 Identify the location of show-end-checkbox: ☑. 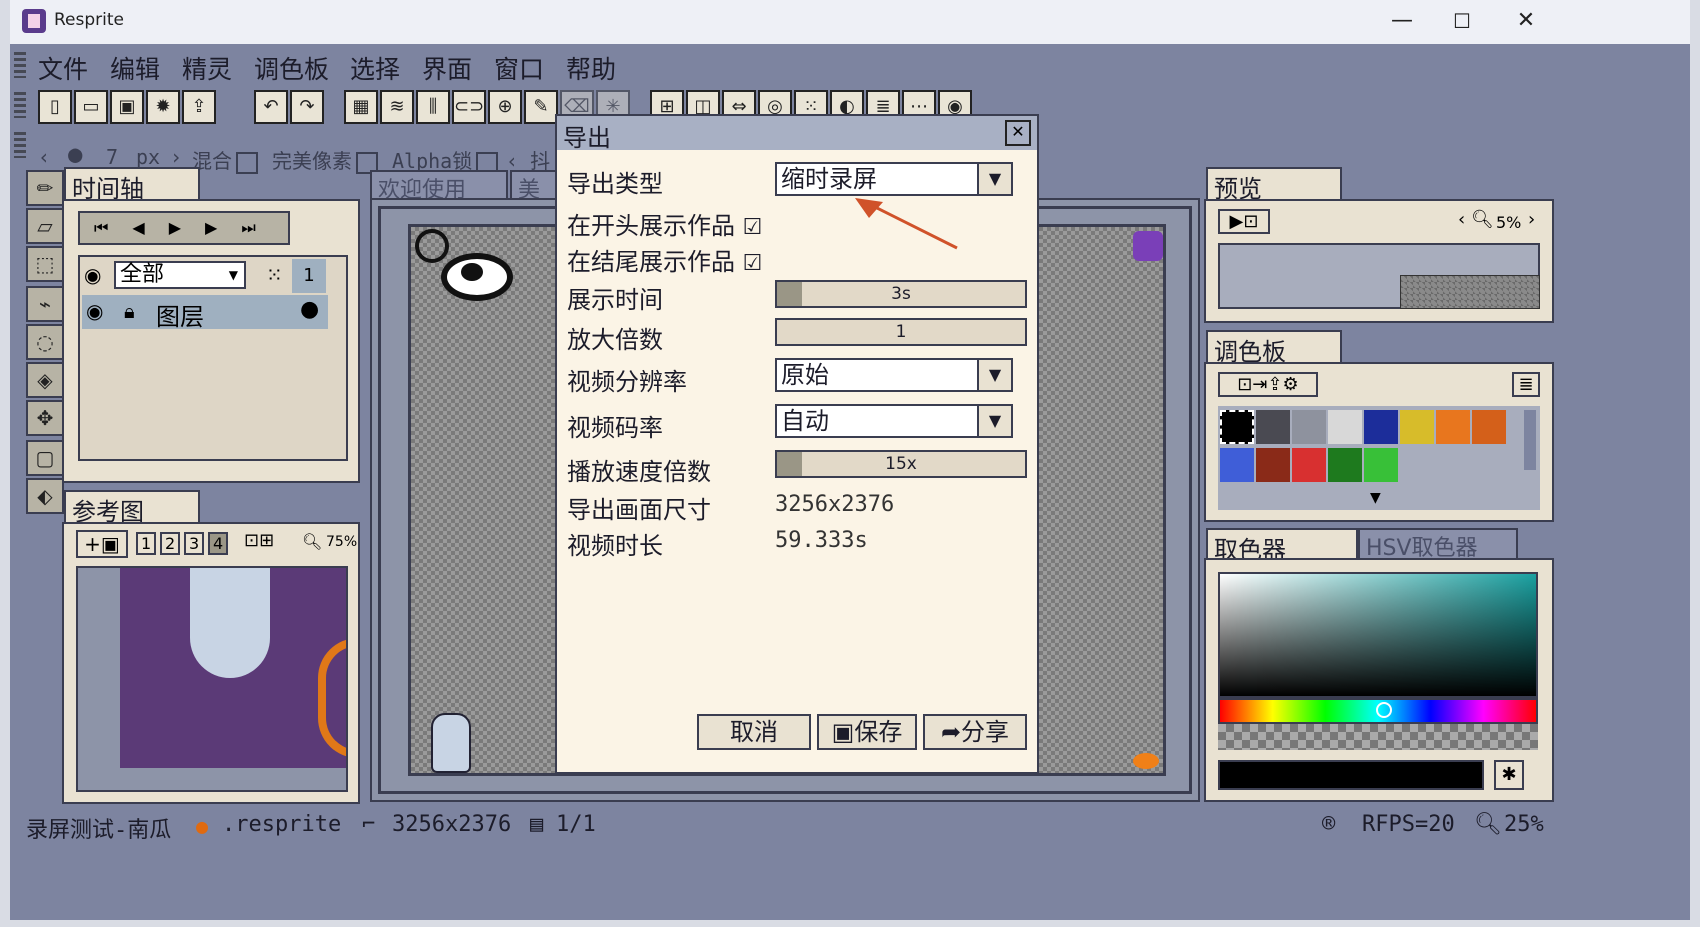
(753, 263).